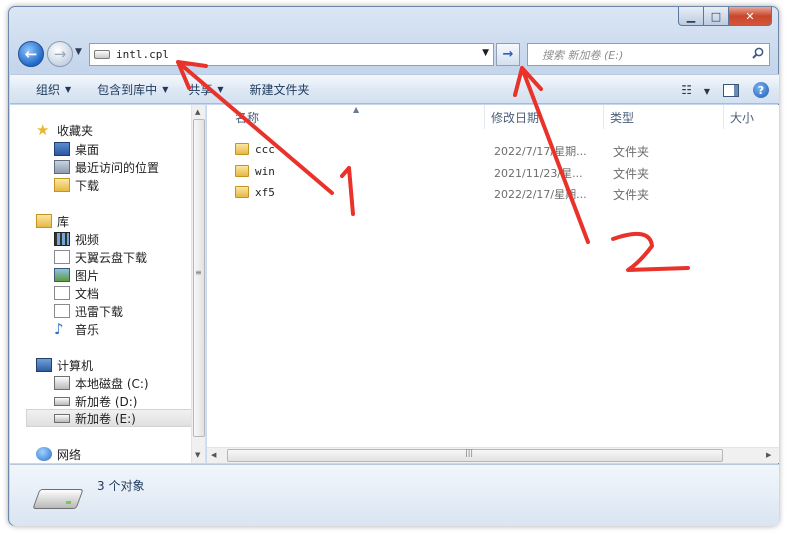 Image resolution: width=787 pixels, height=534 pixels. Describe the element at coordinates (508, 54) in the screenshot. I see `go-button: →` at that location.